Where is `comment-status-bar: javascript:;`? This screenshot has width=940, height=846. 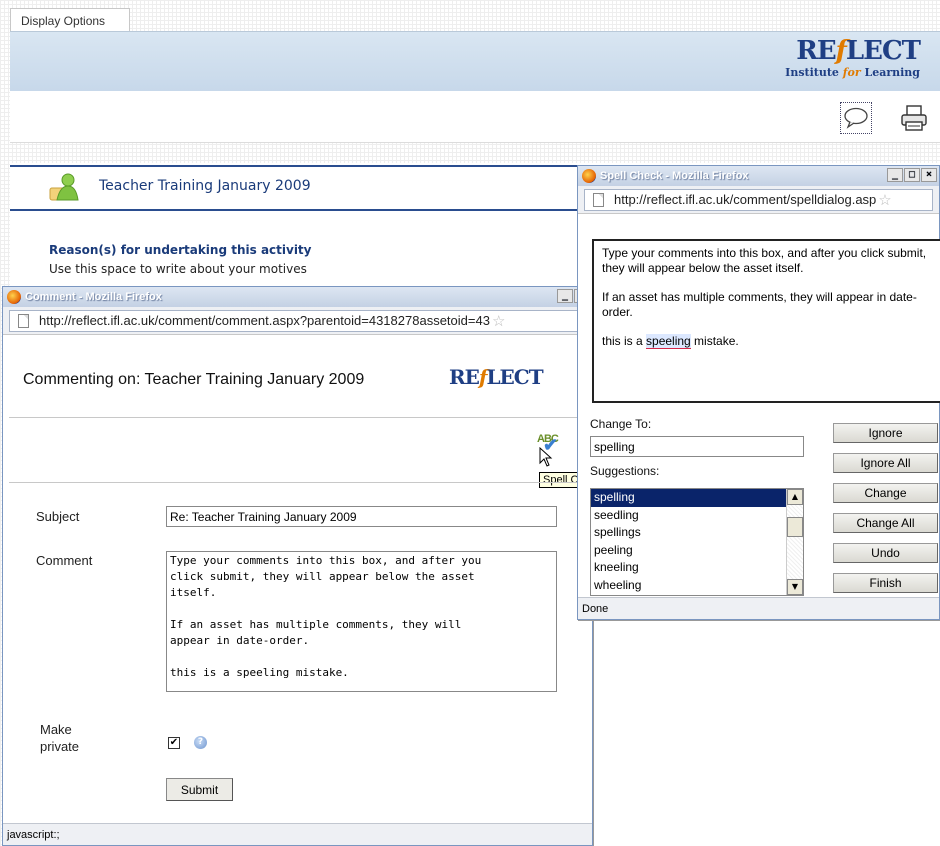 comment-status-bar: javascript:; is located at coordinates (297, 834).